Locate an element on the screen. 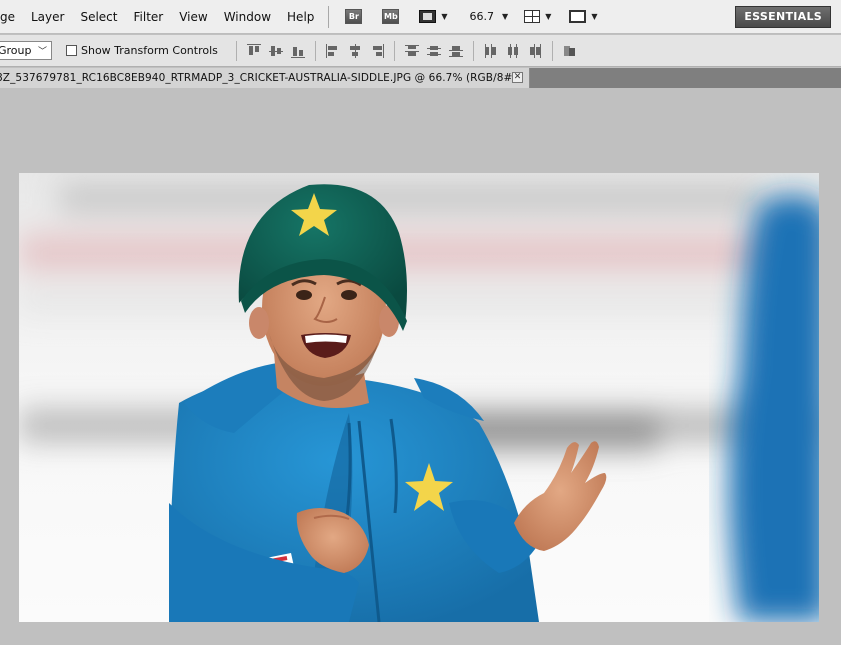 The width and height of the screenshot is (841, 645). auto-select-dropdown: Group ﹀ is located at coordinates (26, 50).